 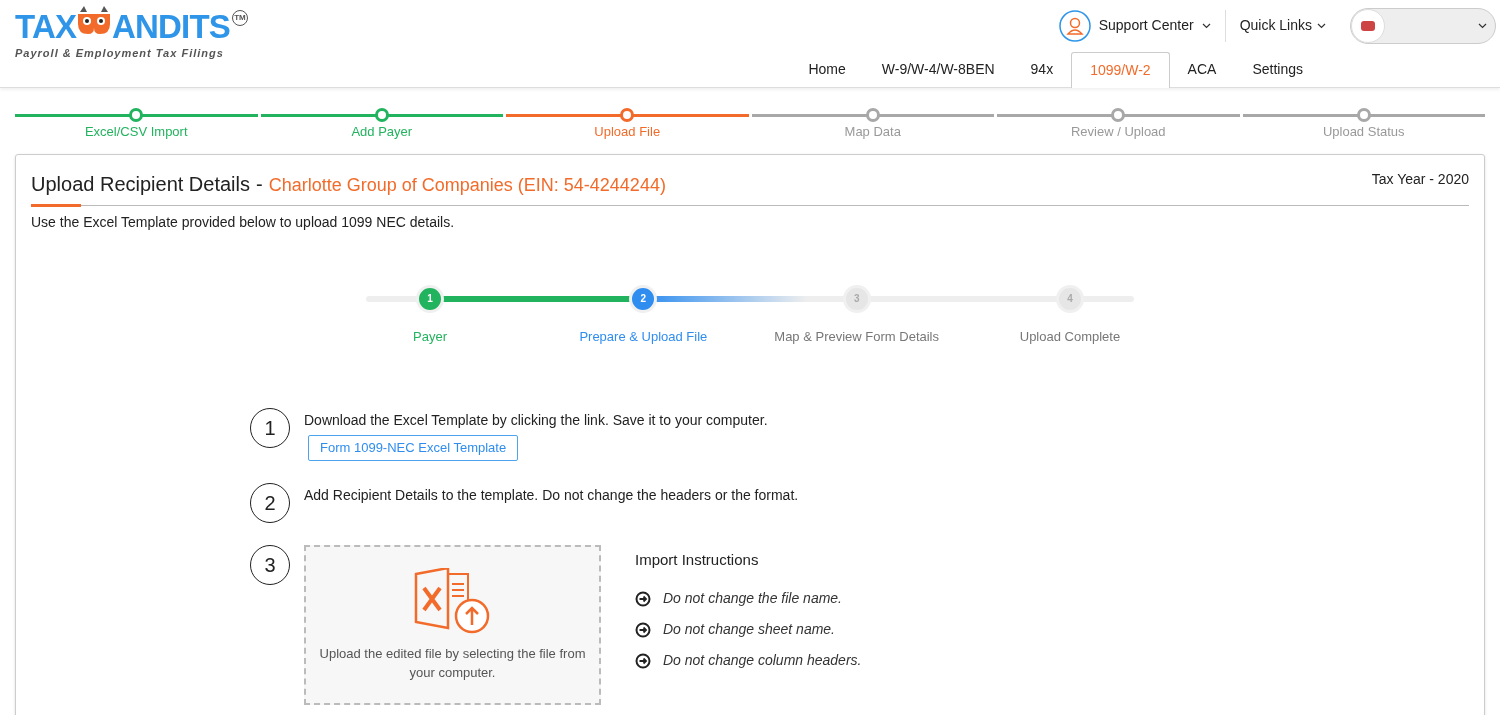 What do you see at coordinates (94, 21) in the screenshot?
I see `mask-logo-icon` at bounding box center [94, 21].